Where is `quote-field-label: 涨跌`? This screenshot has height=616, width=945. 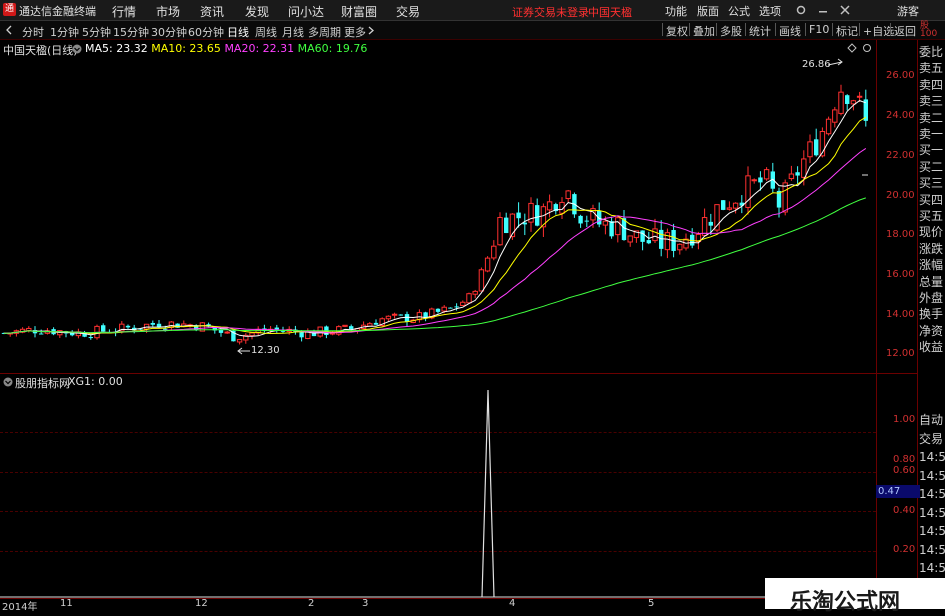
quote-field-label: 涨跌 is located at coordinates (931, 248).